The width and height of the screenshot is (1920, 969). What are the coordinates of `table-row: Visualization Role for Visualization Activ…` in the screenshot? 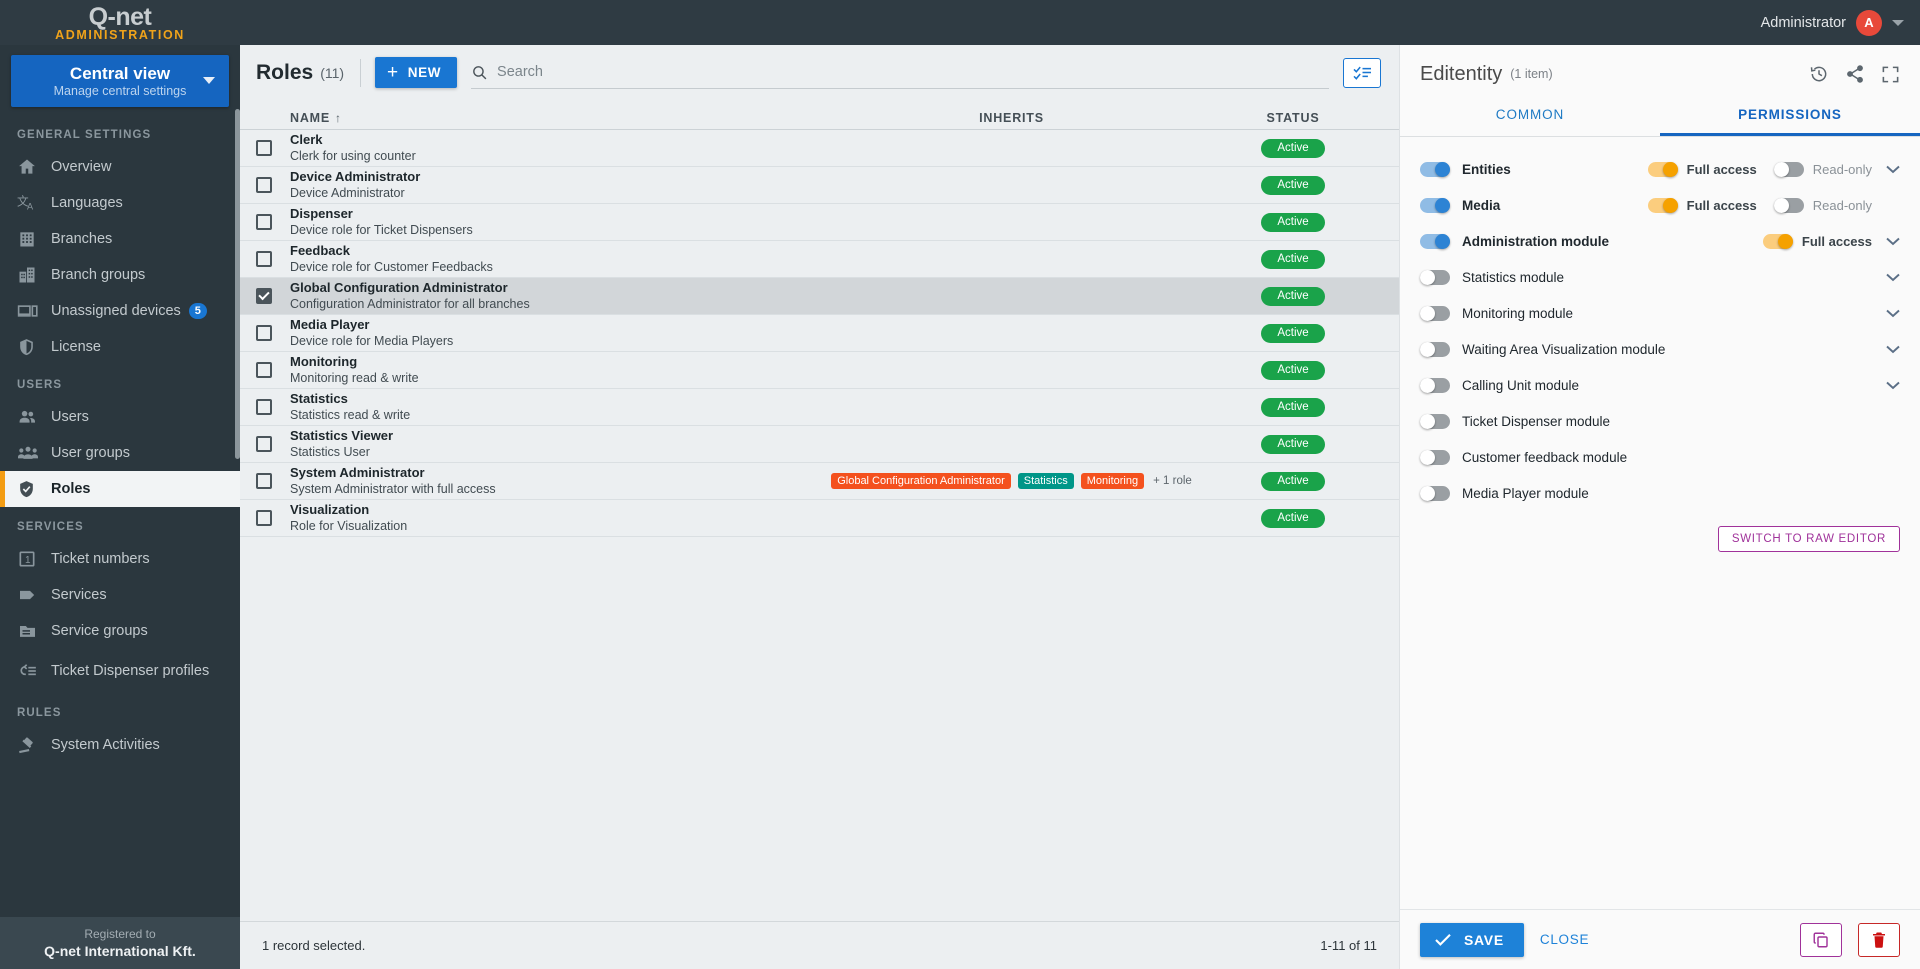 It's located at (819, 518).